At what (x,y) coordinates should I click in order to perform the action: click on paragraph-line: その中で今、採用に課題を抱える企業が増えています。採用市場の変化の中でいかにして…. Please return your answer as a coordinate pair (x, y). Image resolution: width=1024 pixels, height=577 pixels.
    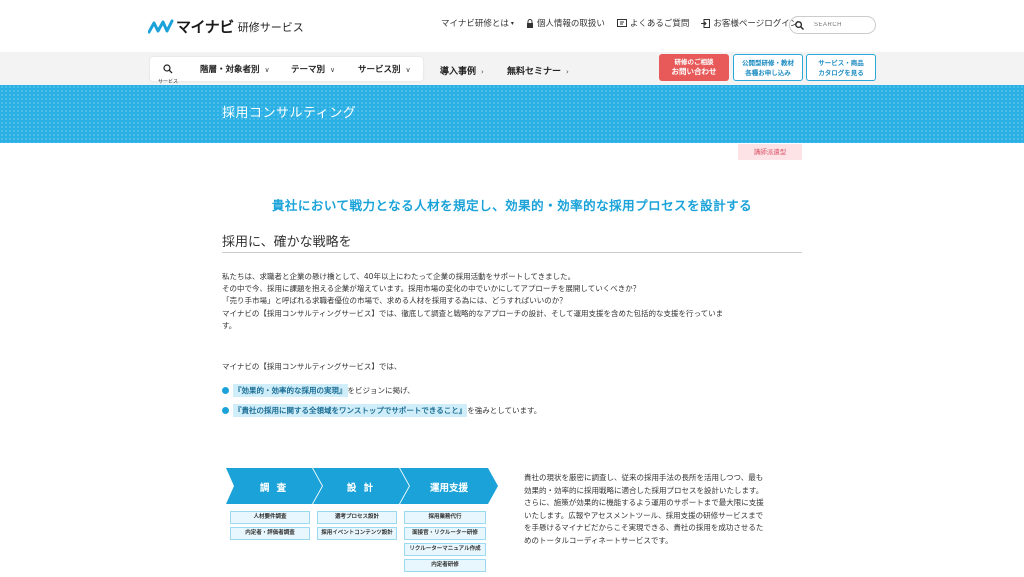
    Looking at the image, I should click on (431, 289).